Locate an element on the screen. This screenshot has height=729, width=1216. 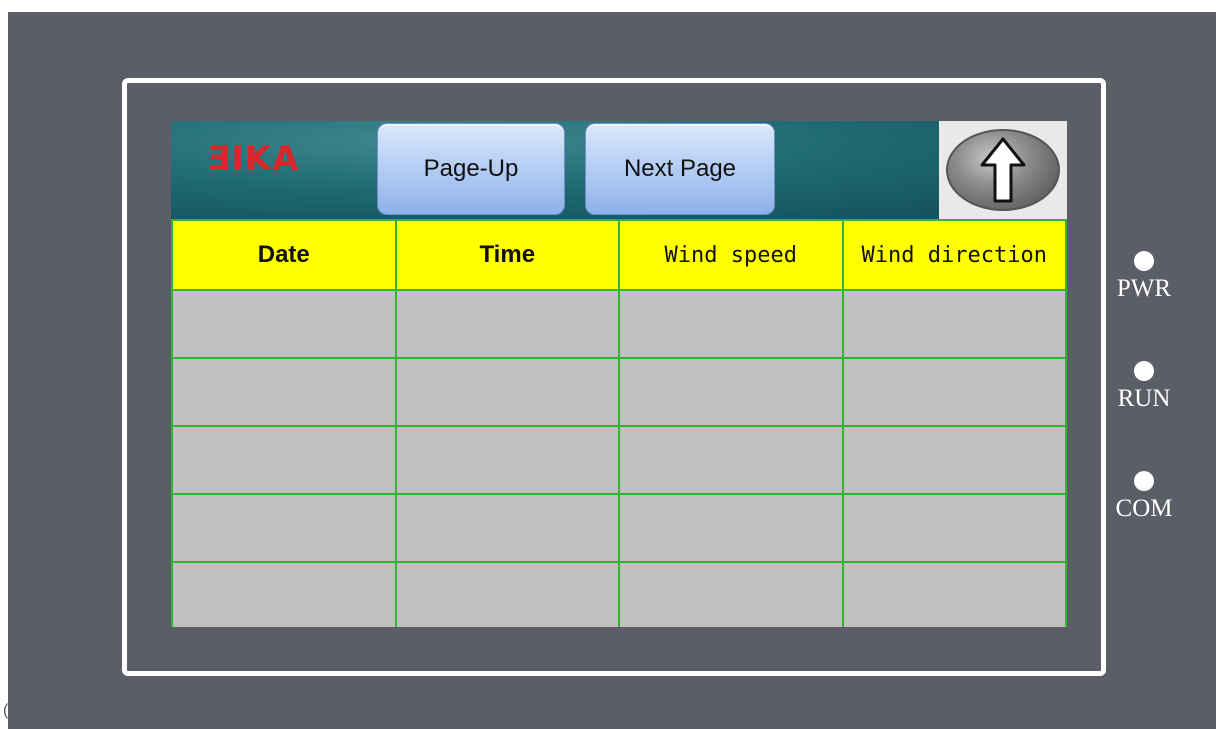
pwr-indicator: PWR is located at coordinates (1144, 277).